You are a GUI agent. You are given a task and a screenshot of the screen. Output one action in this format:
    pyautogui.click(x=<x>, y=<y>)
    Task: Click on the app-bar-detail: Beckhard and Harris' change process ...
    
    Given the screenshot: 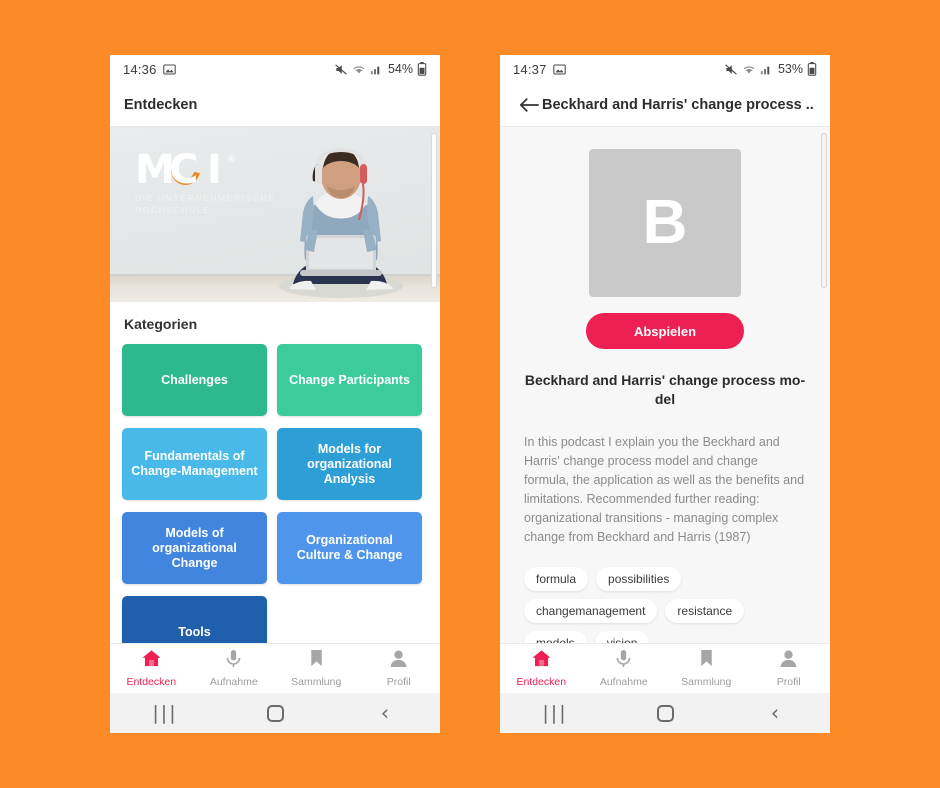 What is the action you would take?
    pyautogui.click(x=665, y=105)
    